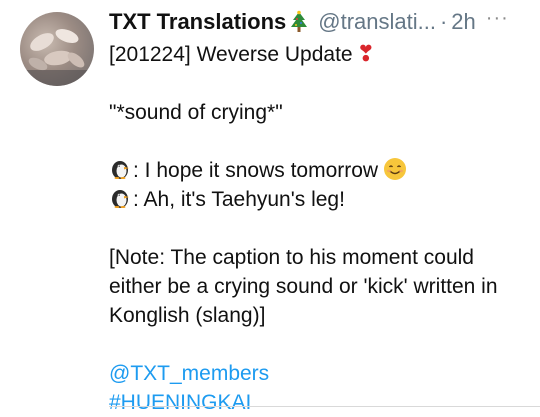 This screenshot has height=417, width=540. I want to click on tweet-header: TXT Translations @translati... · 2h ···, so click(319, 22).